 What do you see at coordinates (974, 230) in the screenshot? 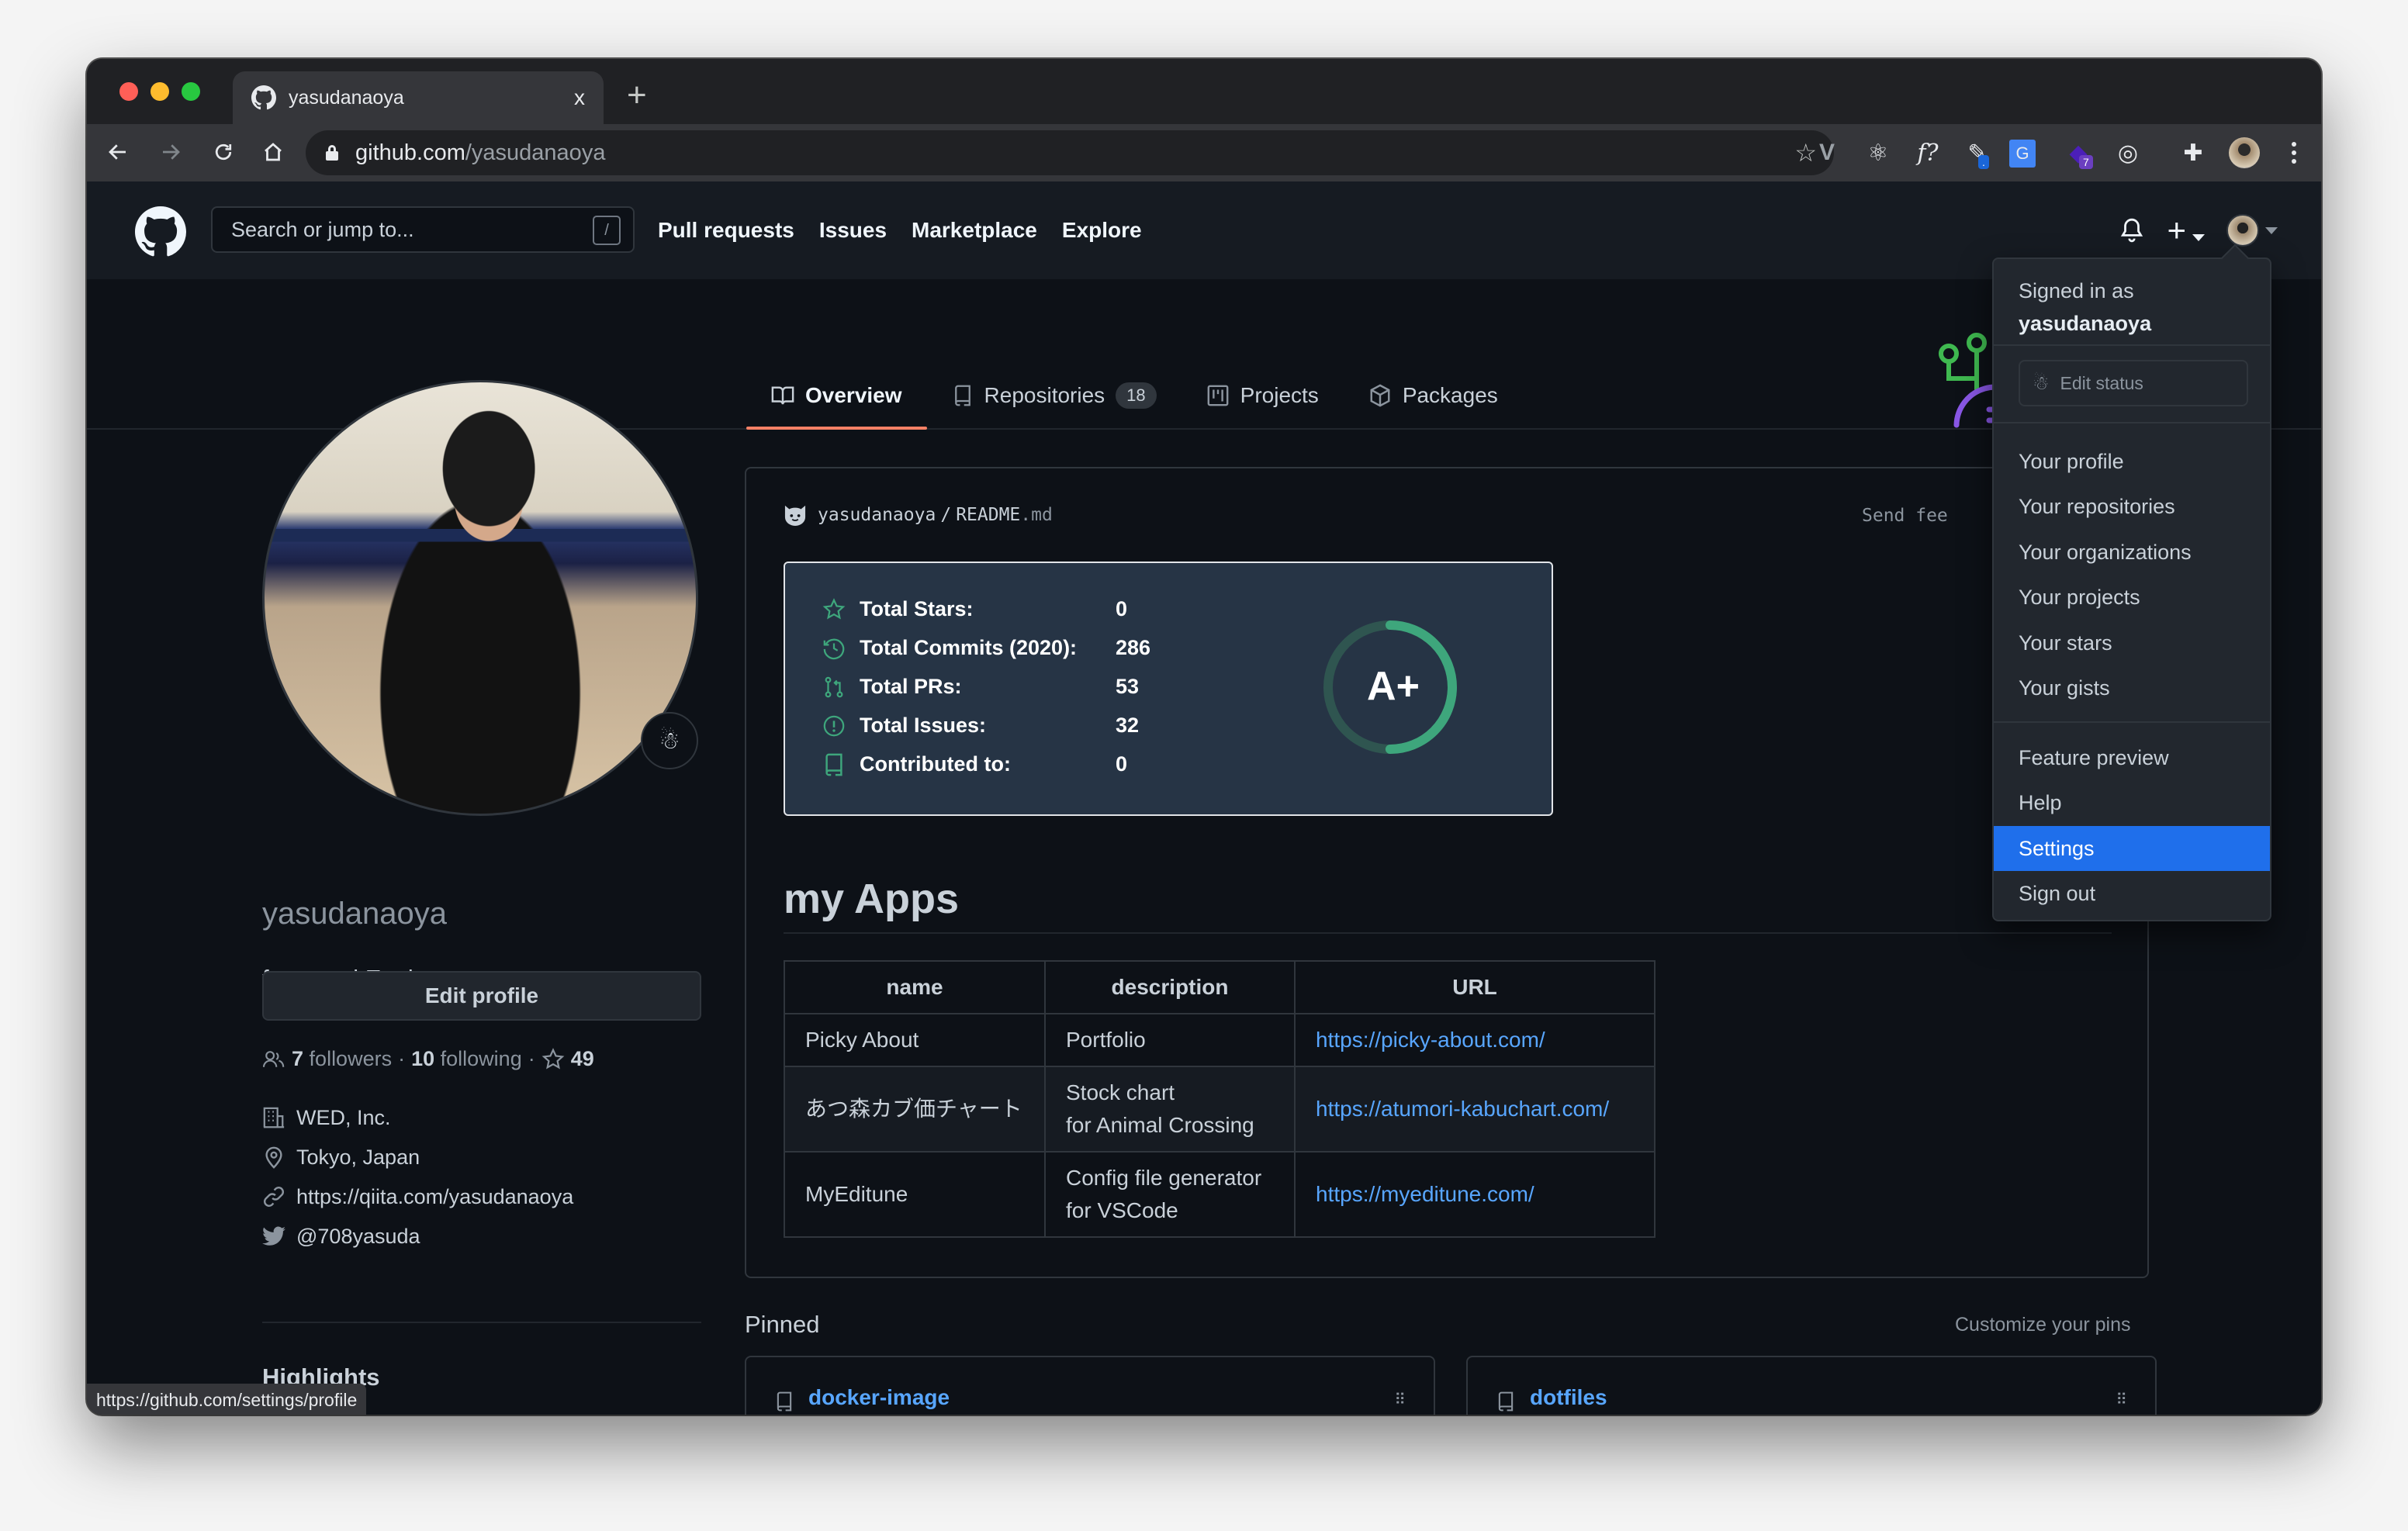
I see `nav-marketplace: Marketplace` at bounding box center [974, 230].